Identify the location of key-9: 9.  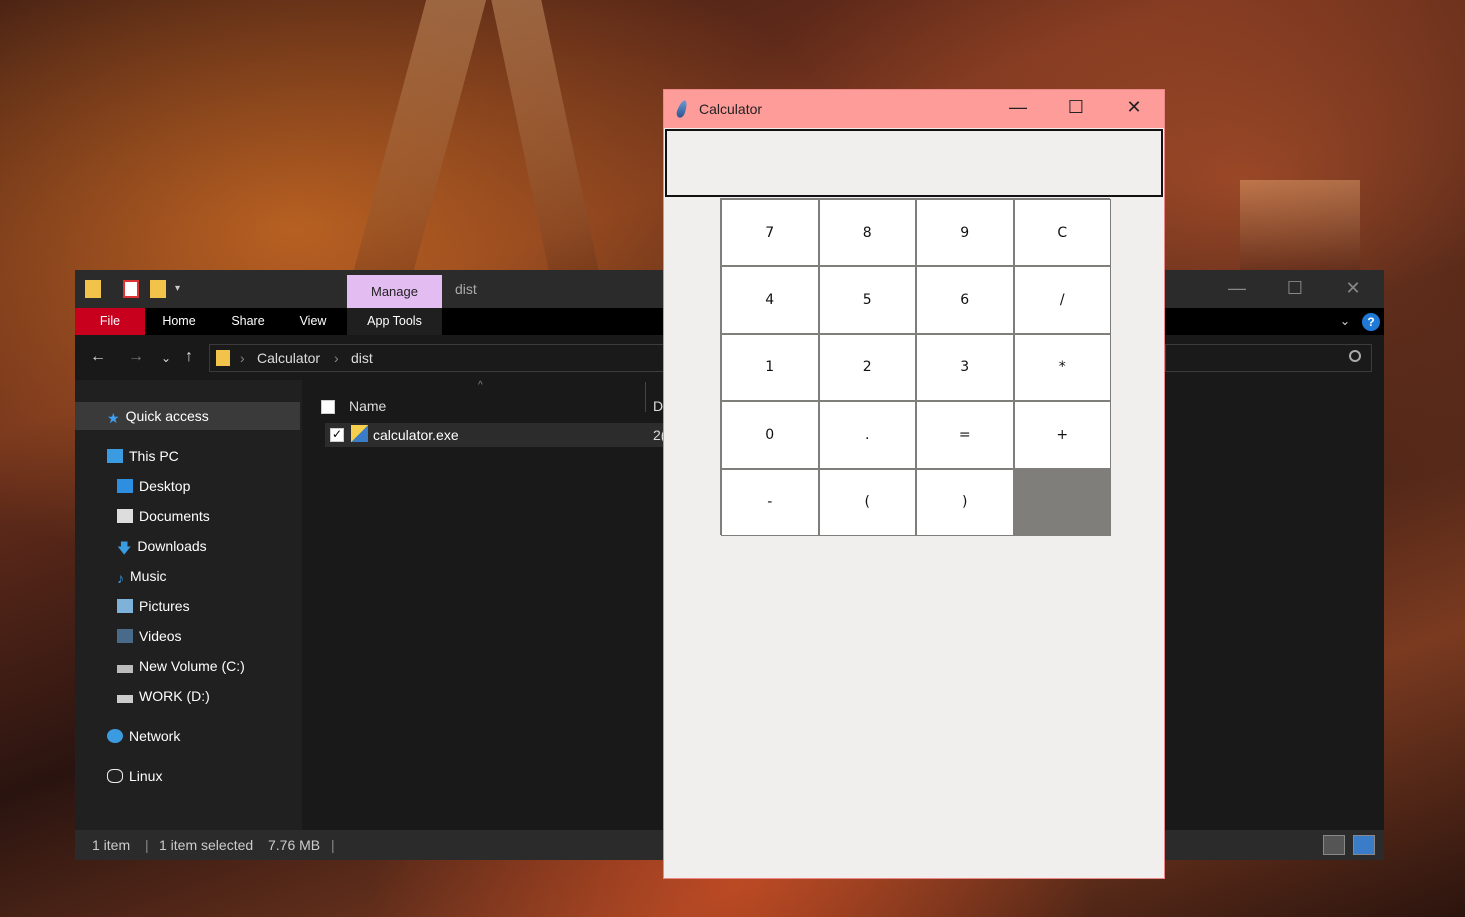
(965, 233).